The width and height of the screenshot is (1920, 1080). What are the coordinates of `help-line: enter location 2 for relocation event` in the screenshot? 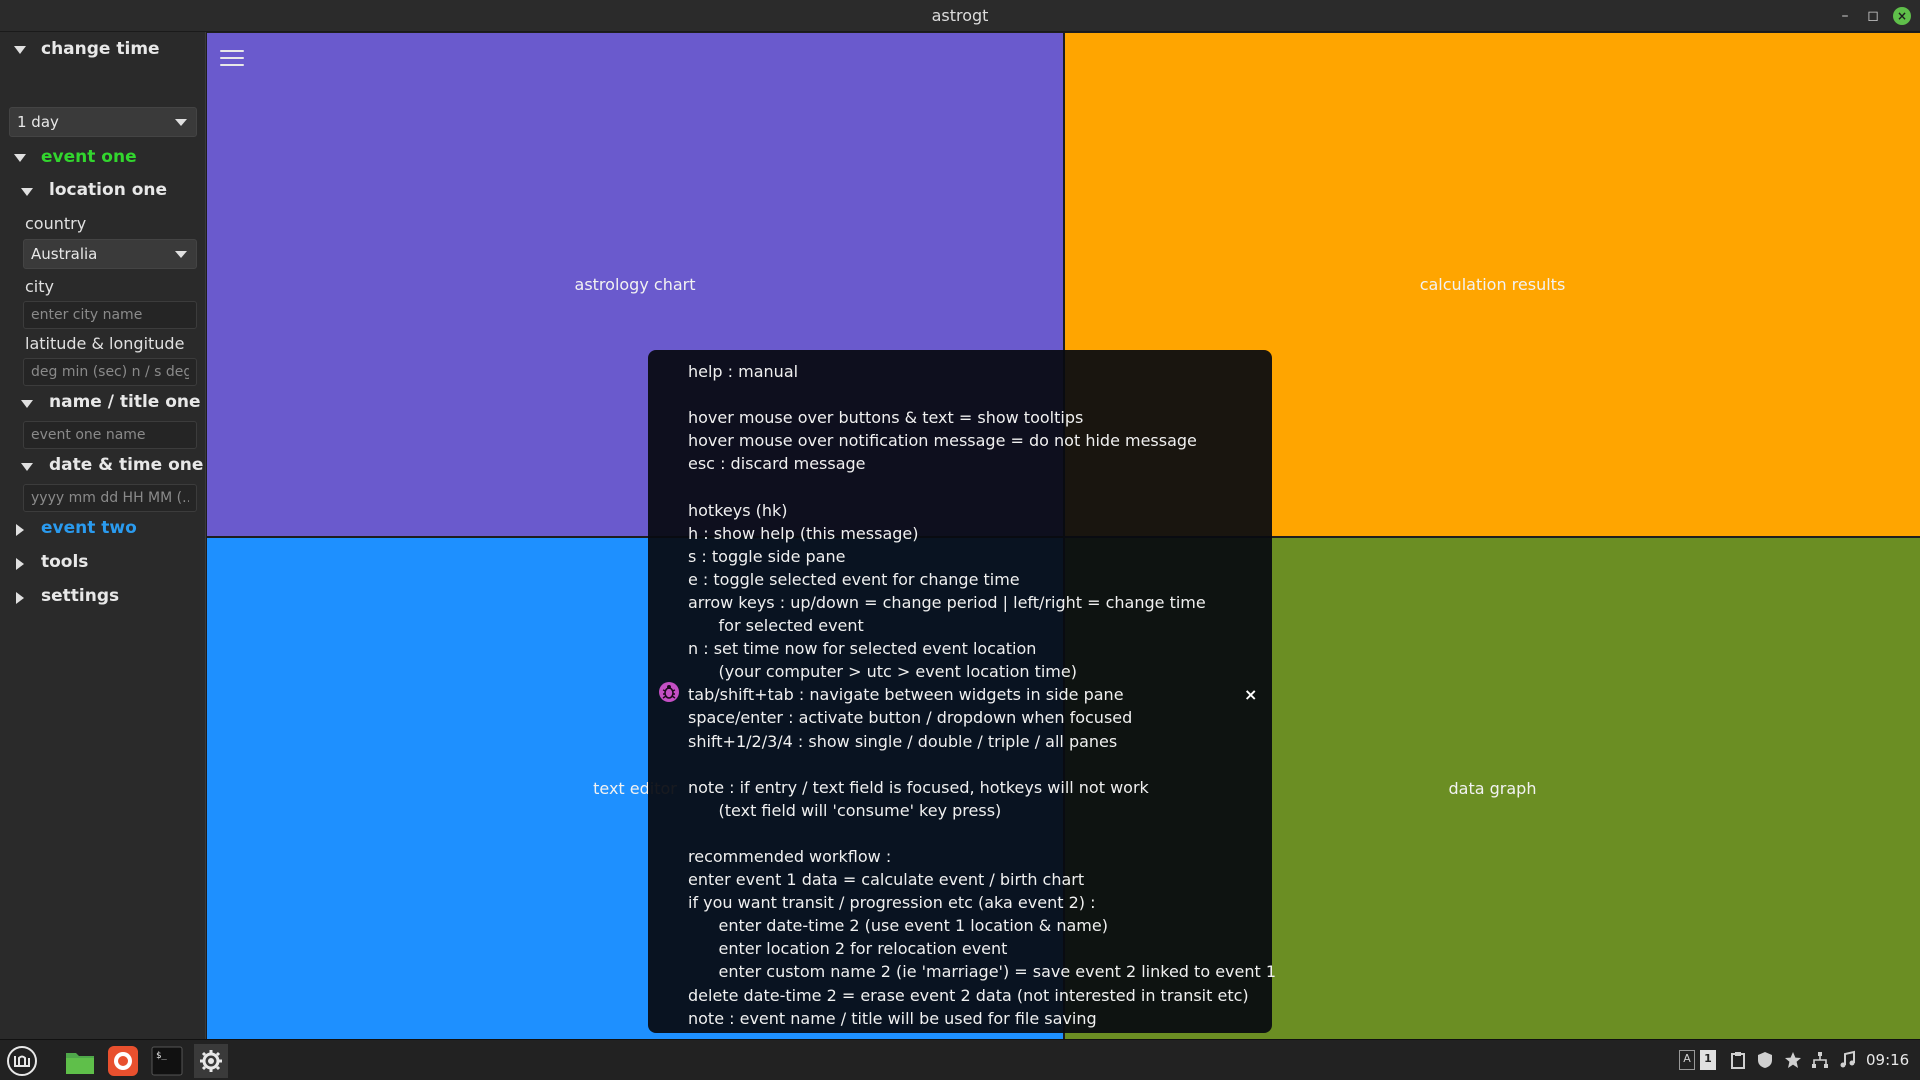 It's located at (848, 949).